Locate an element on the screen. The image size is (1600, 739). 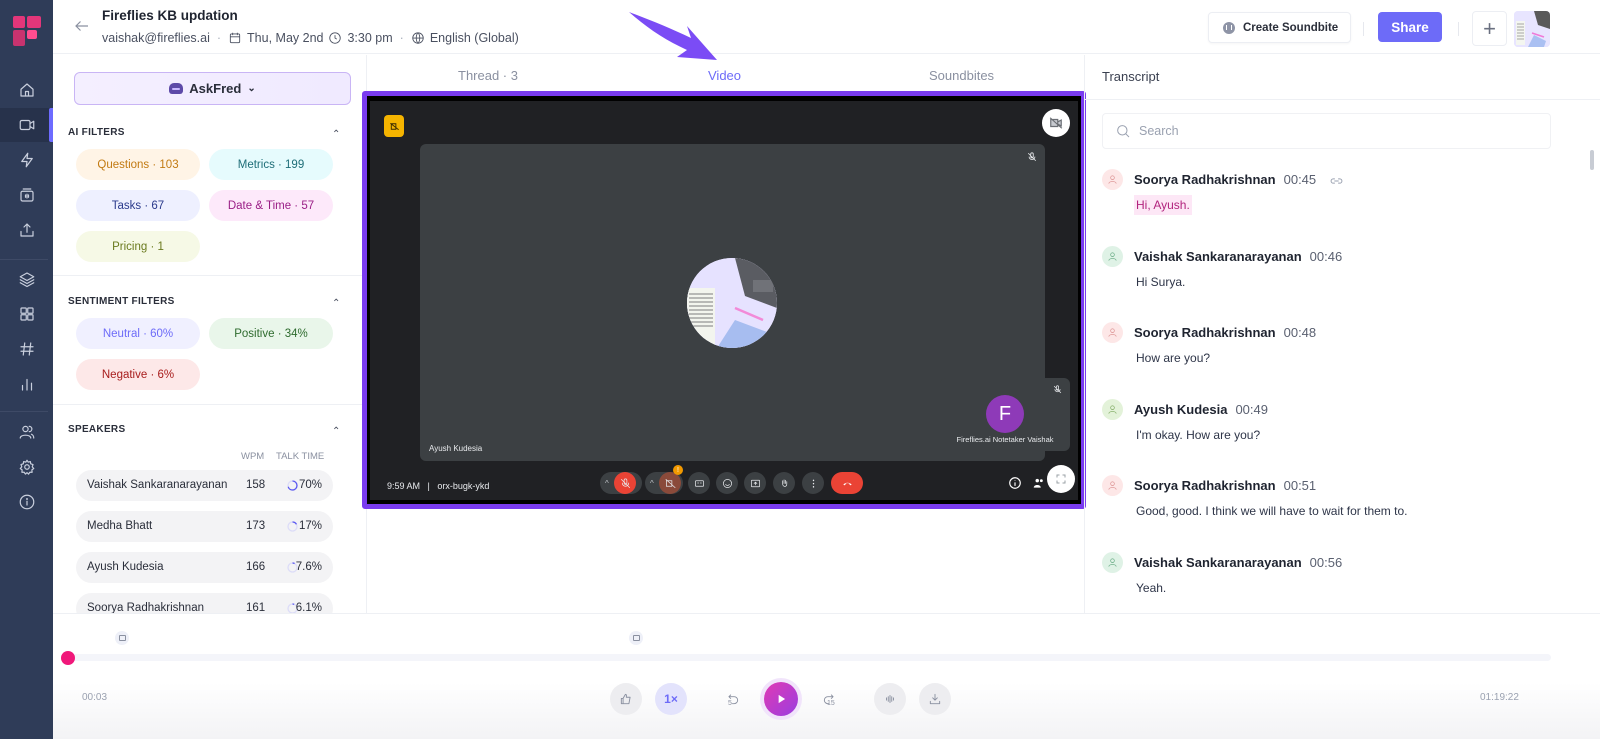
speaker-row: Soorya Radhakrishnan 161 6.1% is located at coordinates (204, 603).